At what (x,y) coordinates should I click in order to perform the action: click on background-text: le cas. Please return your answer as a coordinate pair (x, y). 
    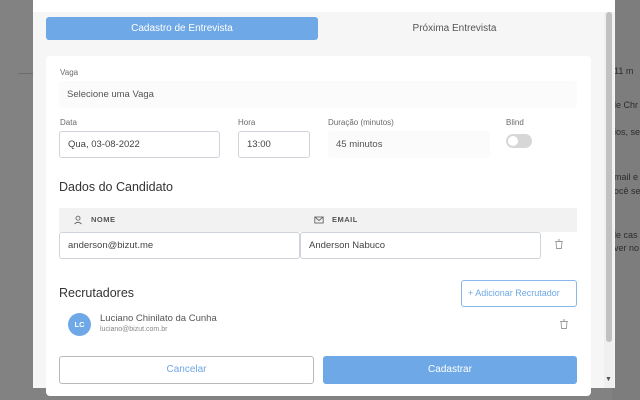
    Looking at the image, I should click on (626, 235).